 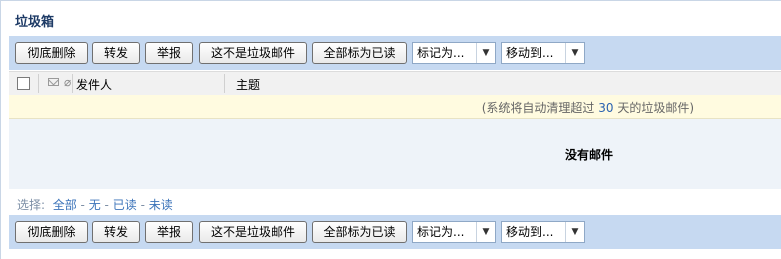 What do you see at coordinates (655, 108) in the screenshot?
I see `notice-suffix: 天的垃圾邮件)` at bounding box center [655, 108].